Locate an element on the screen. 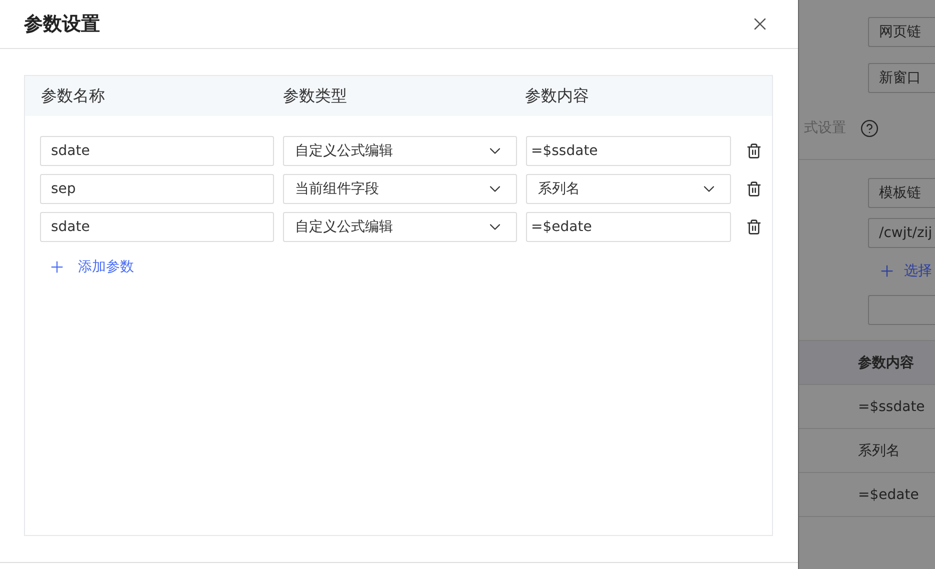 The height and width of the screenshot is (569, 935). add-parameter-button: 添加参数 is located at coordinates (87, 263).